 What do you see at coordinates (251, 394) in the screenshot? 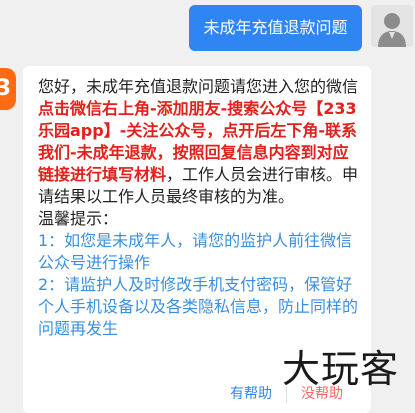
I see `helpful-button: 有帮助` at bounding box center [251, 394].